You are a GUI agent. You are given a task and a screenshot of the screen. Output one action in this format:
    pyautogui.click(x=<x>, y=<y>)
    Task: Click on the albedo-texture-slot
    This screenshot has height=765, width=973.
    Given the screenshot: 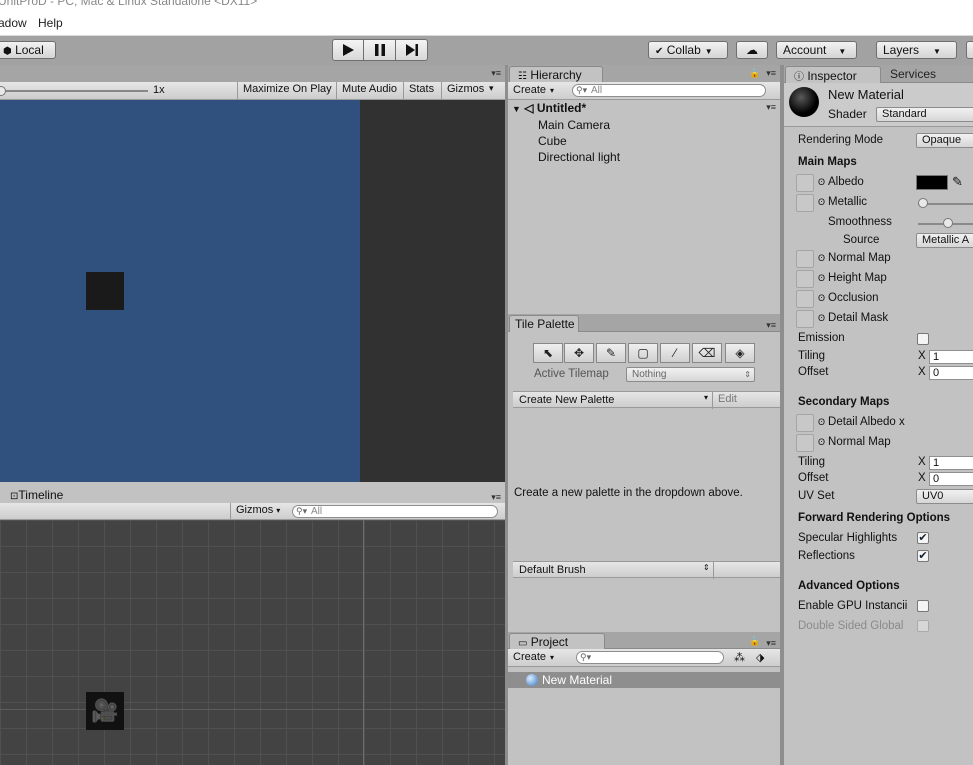 What is the action you would take?
    pyautogui.click(x=805, y=183)
    